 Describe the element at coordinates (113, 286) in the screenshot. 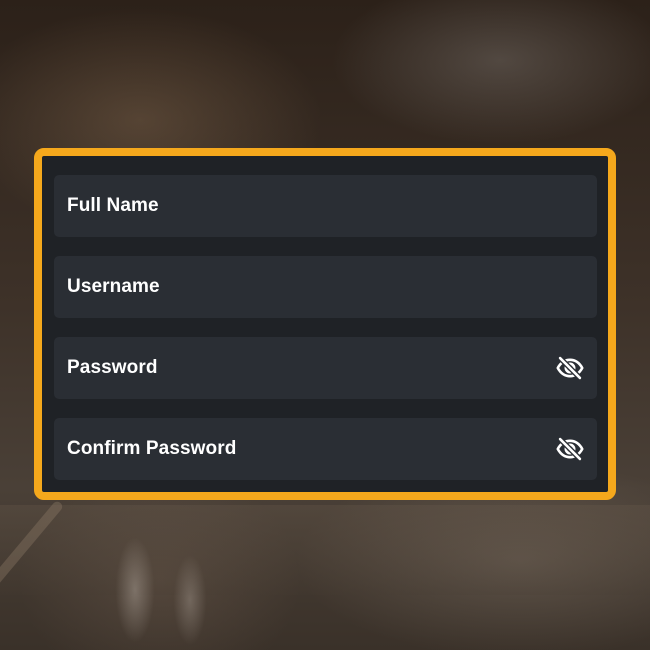

I see `username-label: Username` at that location.